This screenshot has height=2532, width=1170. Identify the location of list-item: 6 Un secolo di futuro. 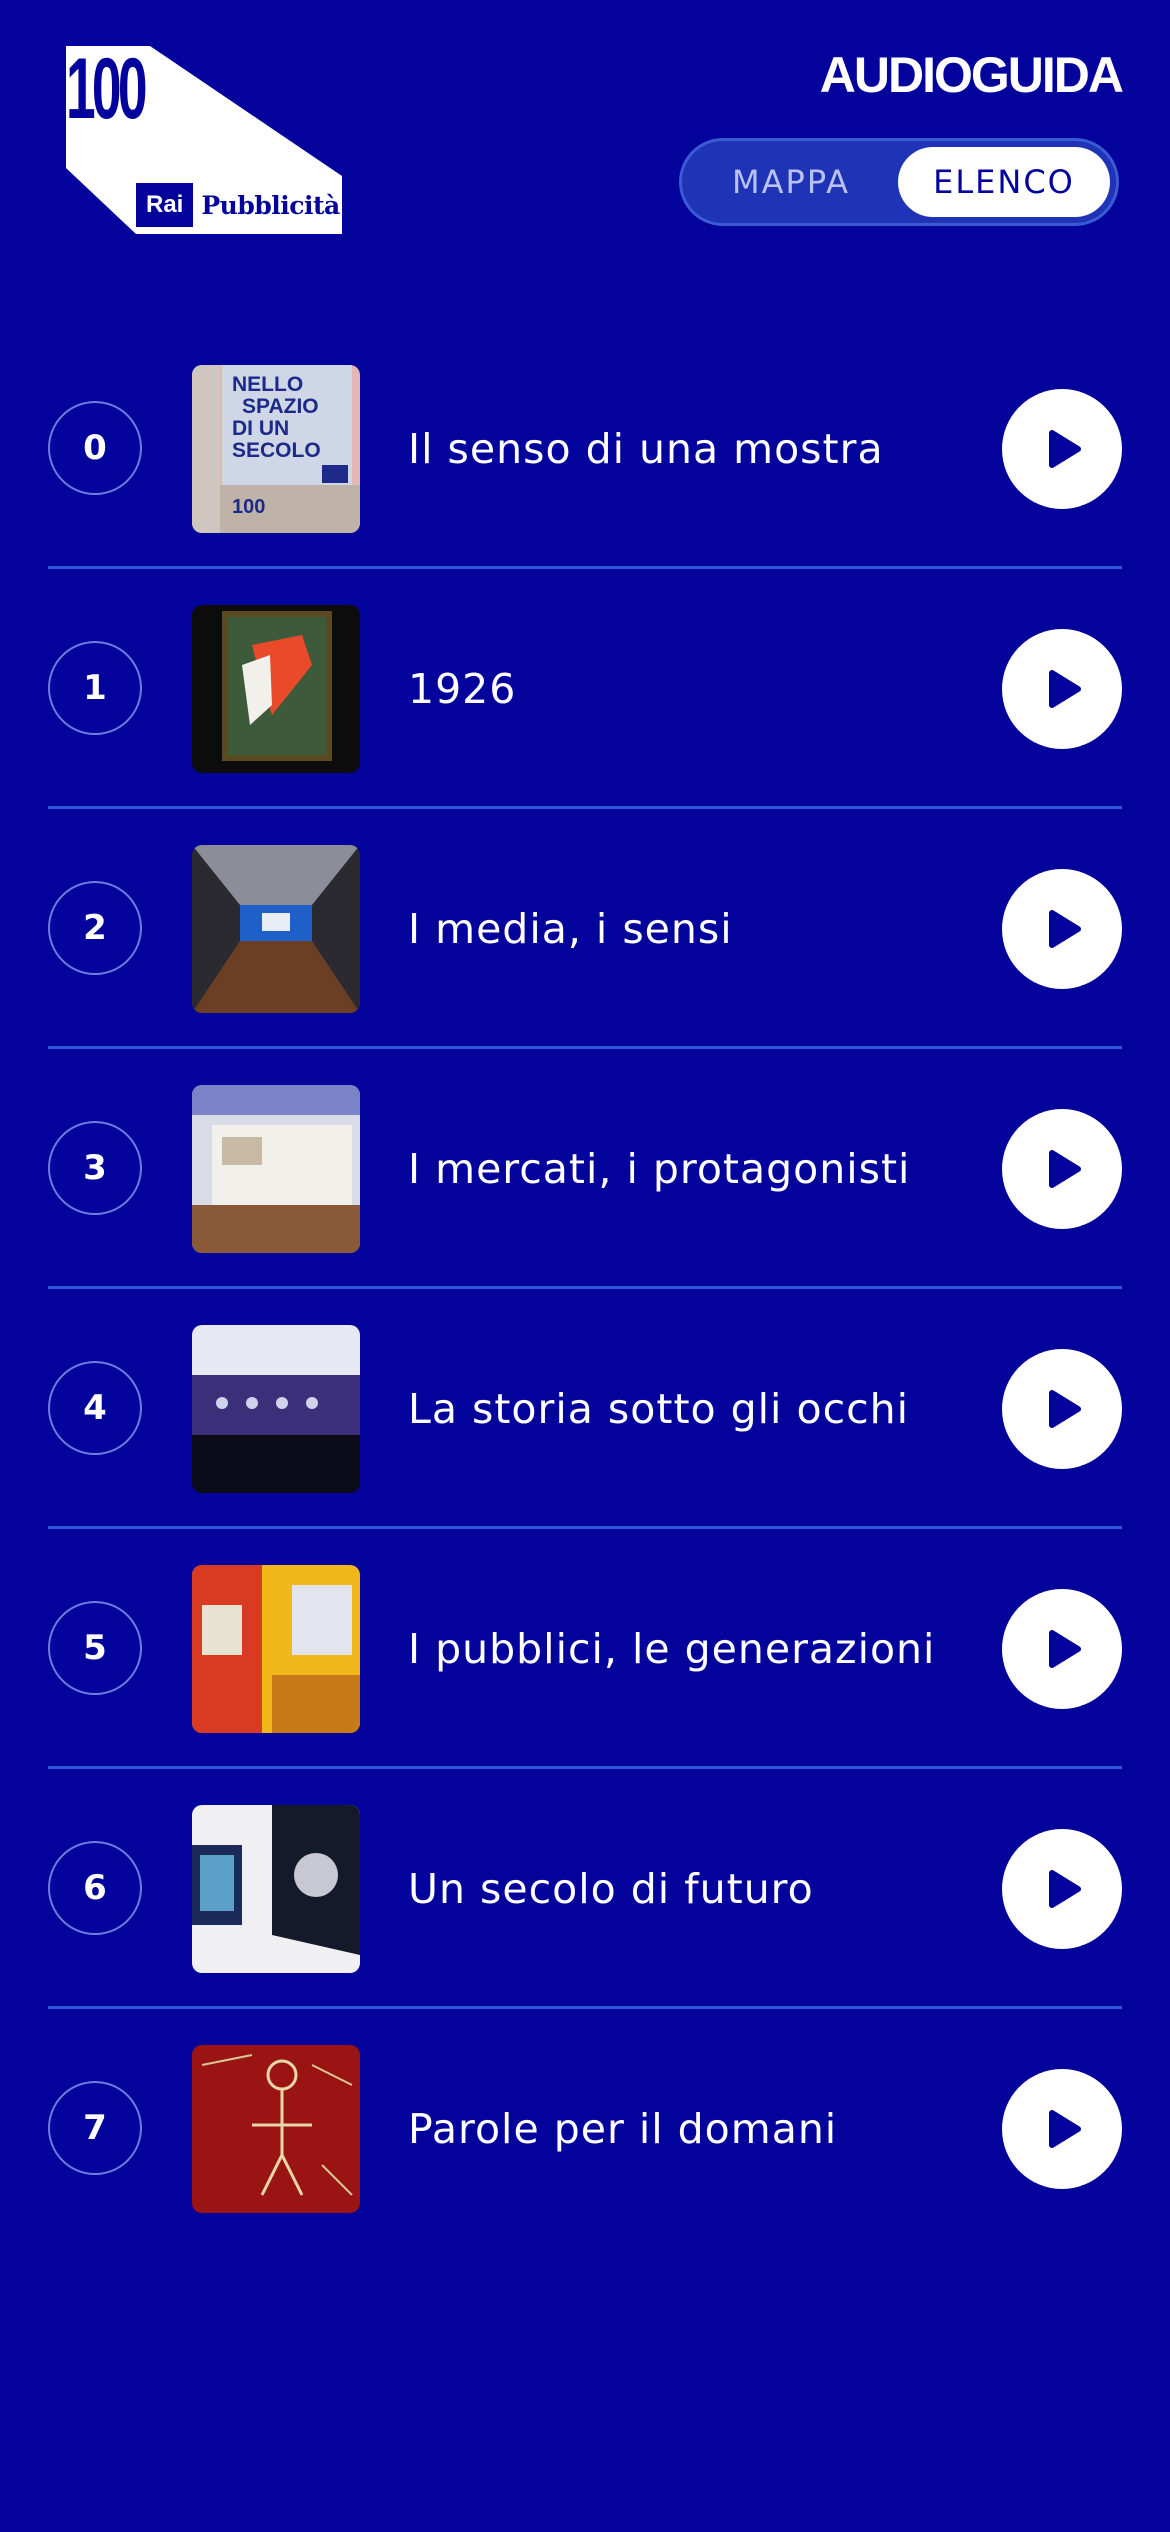
(585, 1889).